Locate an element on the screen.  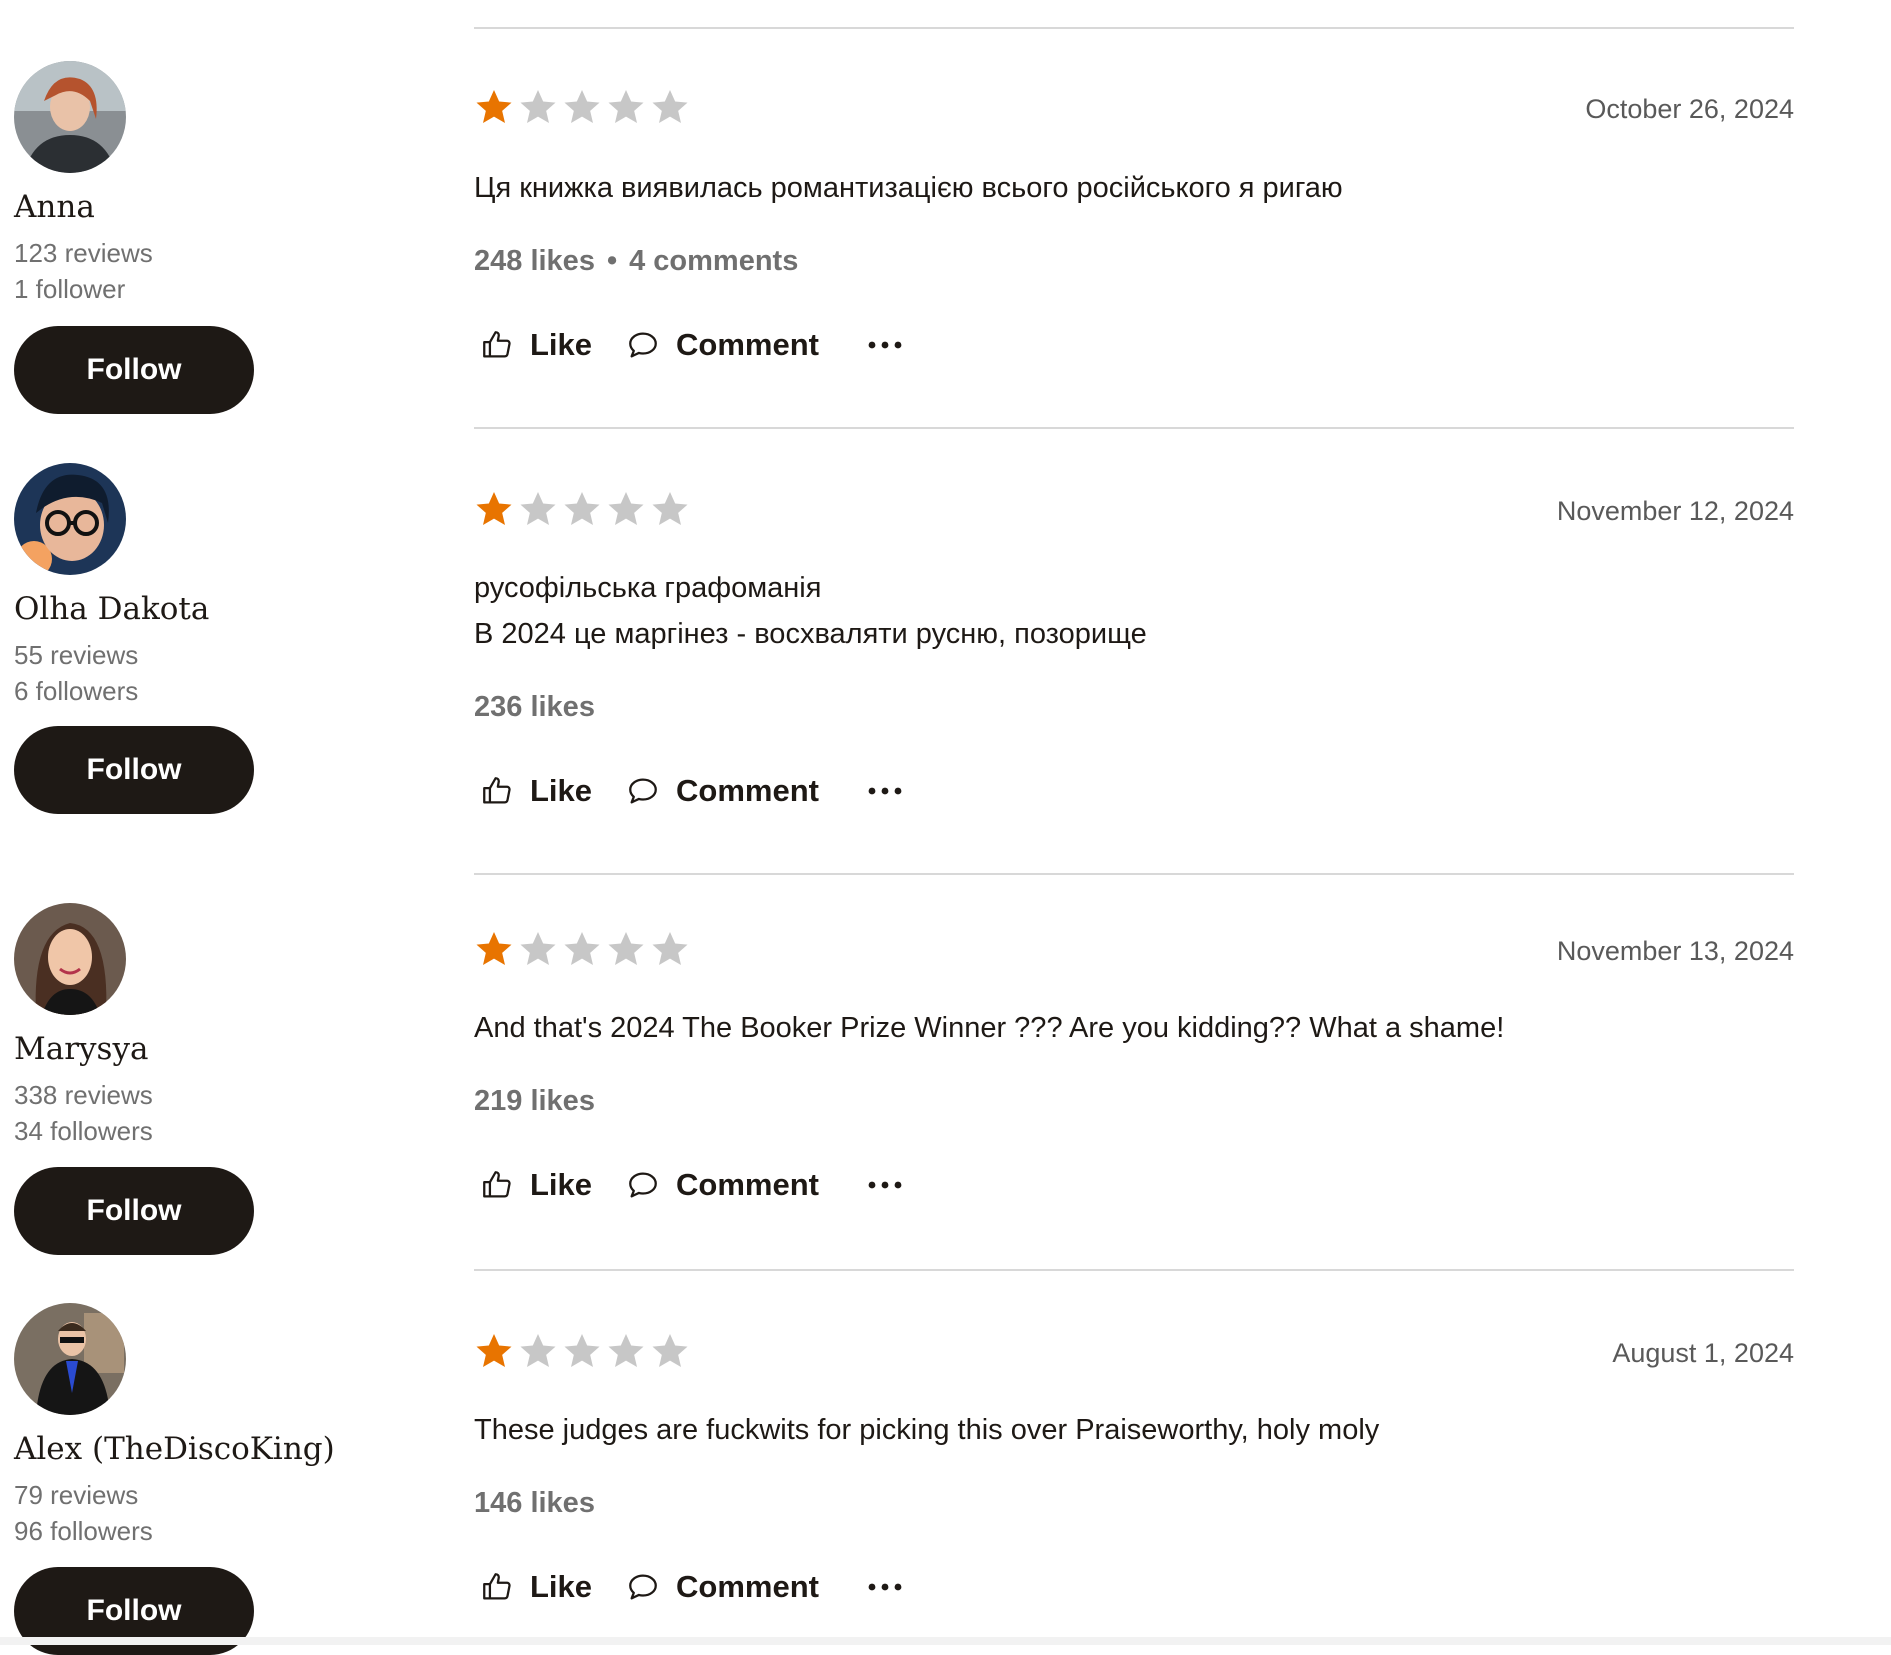
review-date: November 13, 2024 is located at coordinates (1675, 951).